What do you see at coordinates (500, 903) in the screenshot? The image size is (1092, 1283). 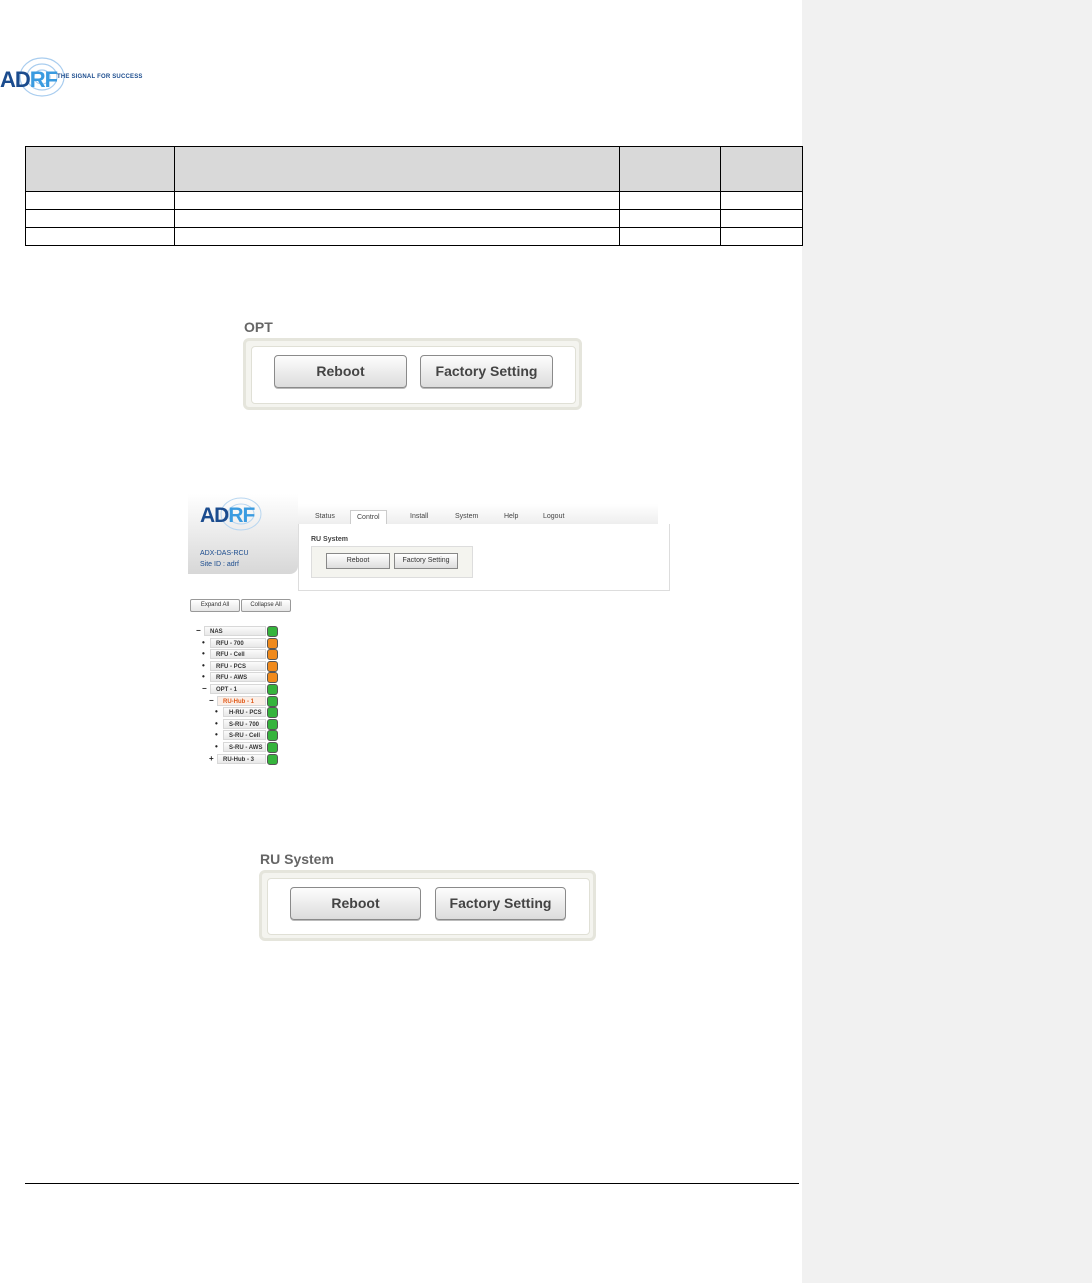 I see `ru-factory-setting-button: Factory Setting` at bounding box center [500, 903].